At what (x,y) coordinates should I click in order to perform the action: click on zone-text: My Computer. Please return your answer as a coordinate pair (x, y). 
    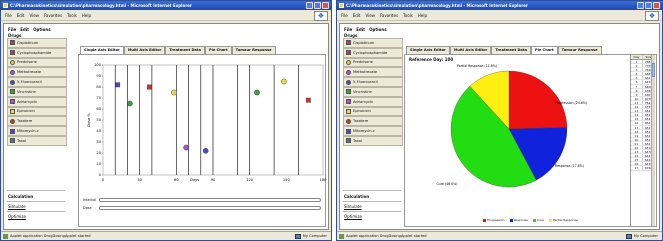
    Looking at the image, I should click on (645, 236).